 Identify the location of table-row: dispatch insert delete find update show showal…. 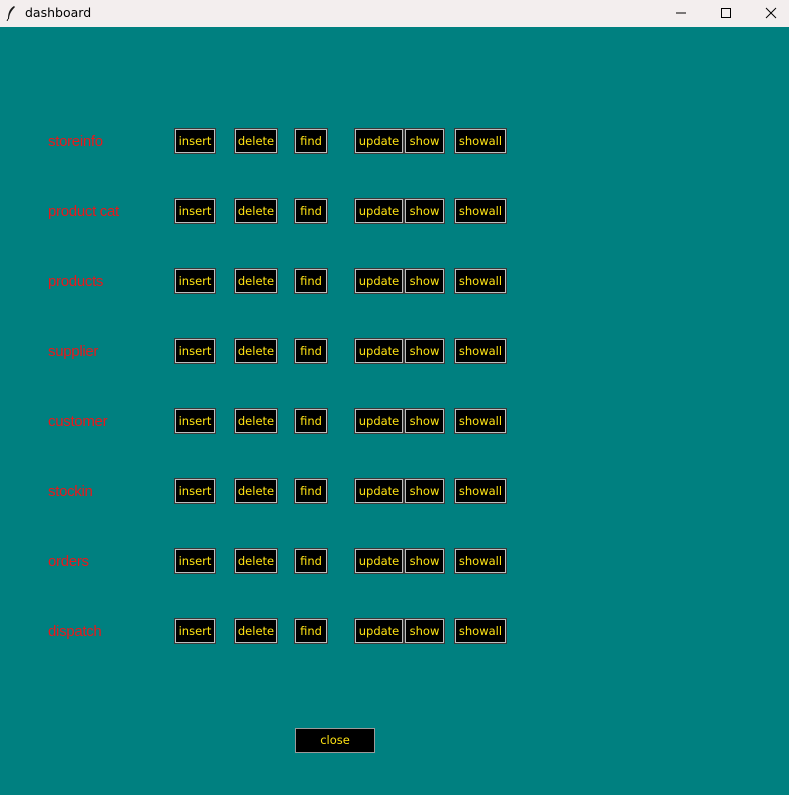
(394, 631).